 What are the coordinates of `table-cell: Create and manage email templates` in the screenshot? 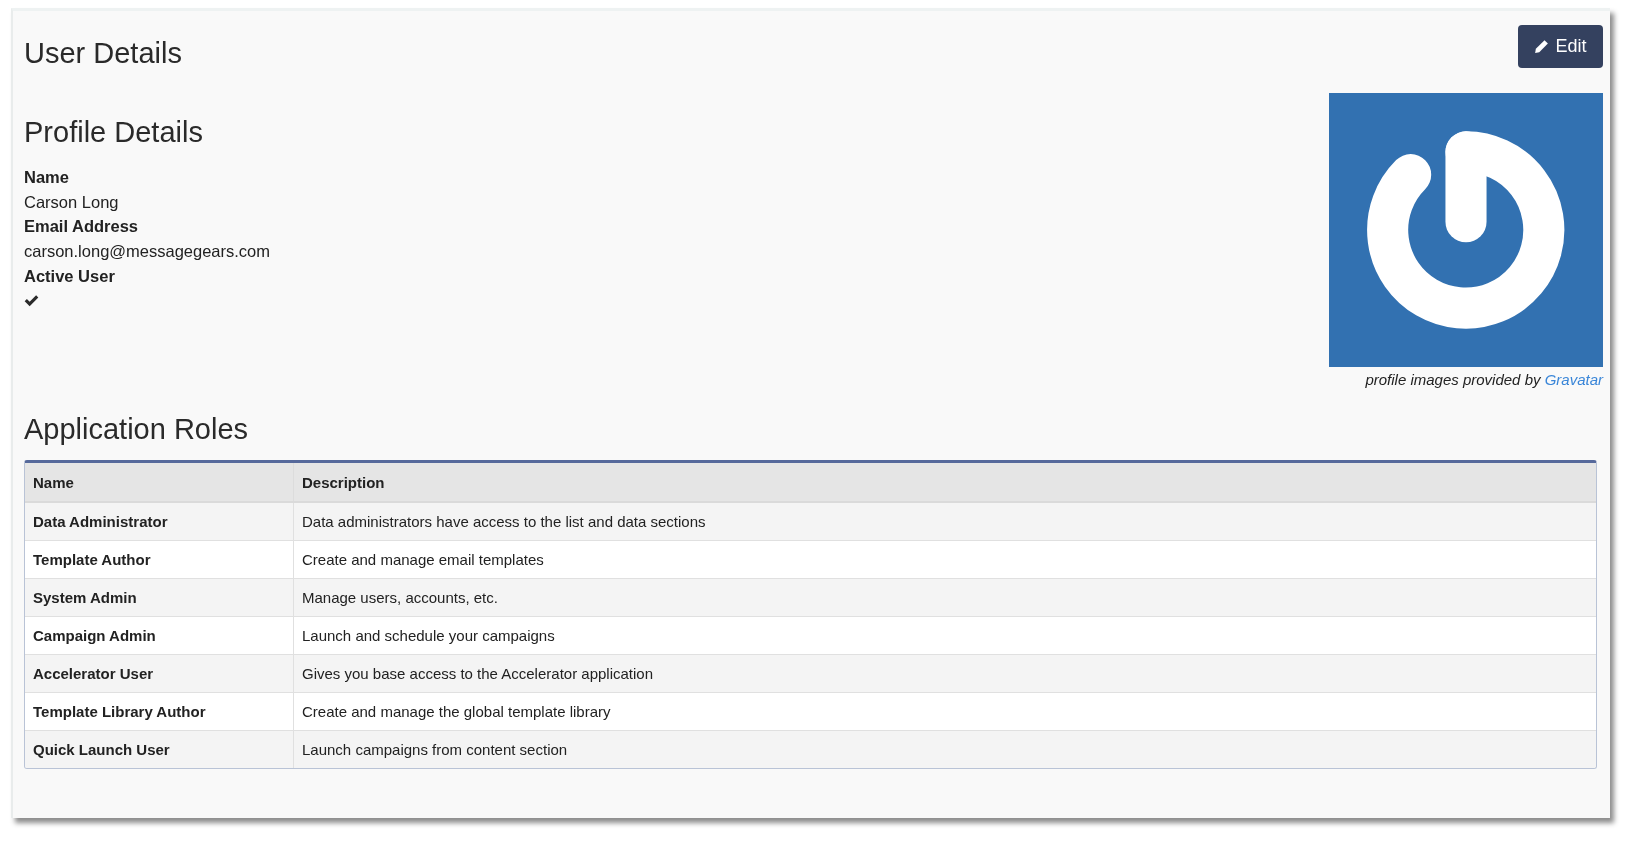 It's located at (944, 559).